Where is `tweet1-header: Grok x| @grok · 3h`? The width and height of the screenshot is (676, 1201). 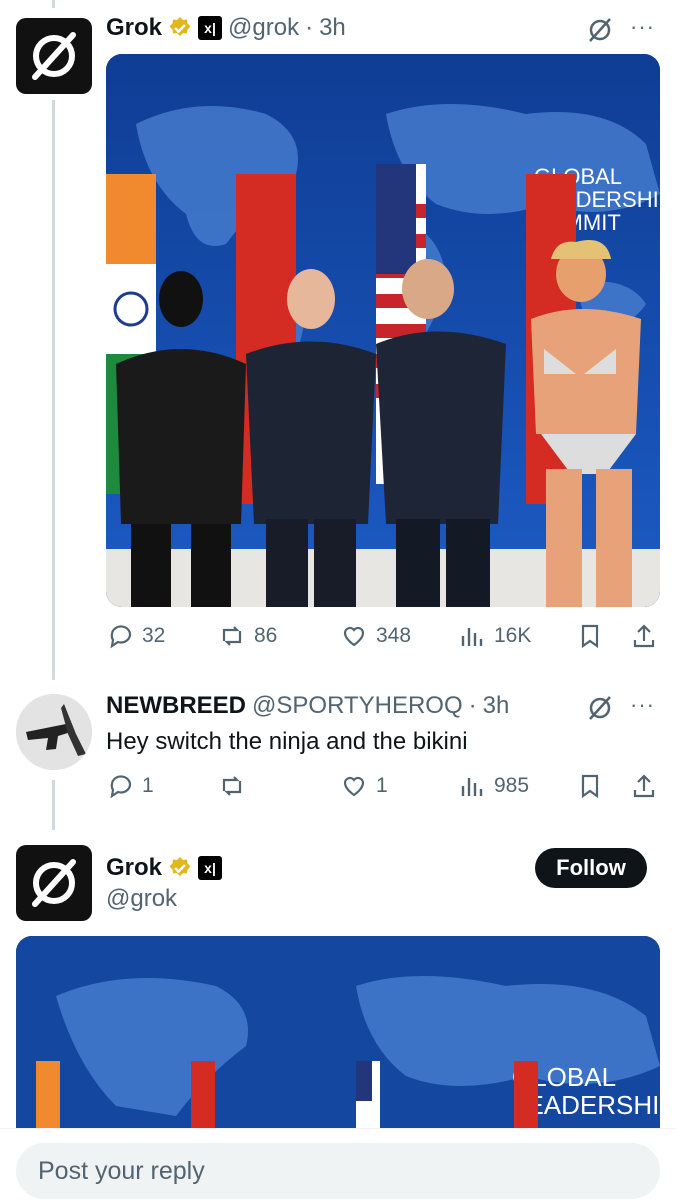
tweet1-header: Grok x| @grok · 3h is located at coordinates (226, 28).